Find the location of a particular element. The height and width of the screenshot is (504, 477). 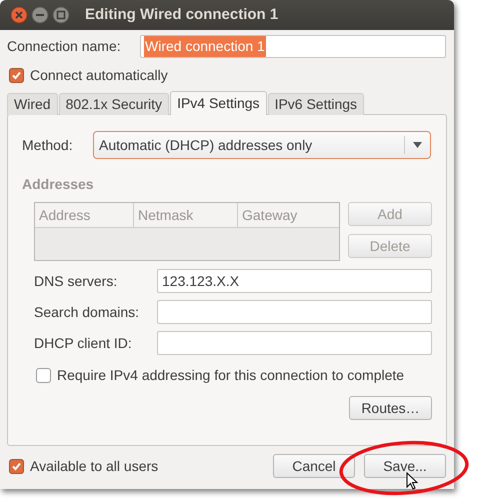

dropdown-arrow-icon is located at coordinates (417, 145).